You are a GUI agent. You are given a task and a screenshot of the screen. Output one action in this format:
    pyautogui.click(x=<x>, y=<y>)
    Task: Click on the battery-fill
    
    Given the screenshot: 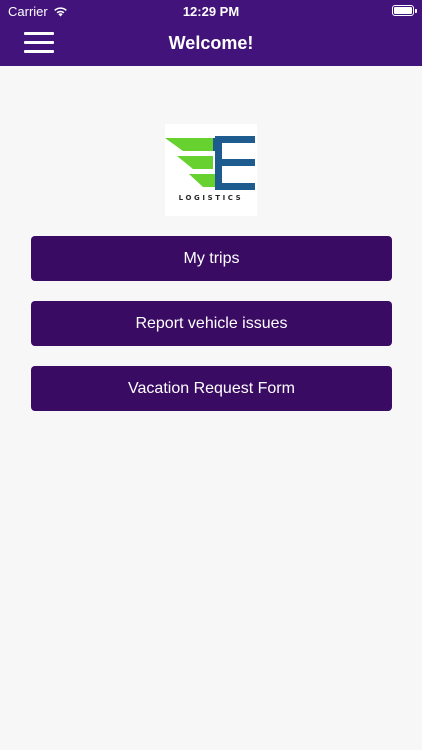 What is the action you would take?
    pyautogui.click(x=403, y=10)
    